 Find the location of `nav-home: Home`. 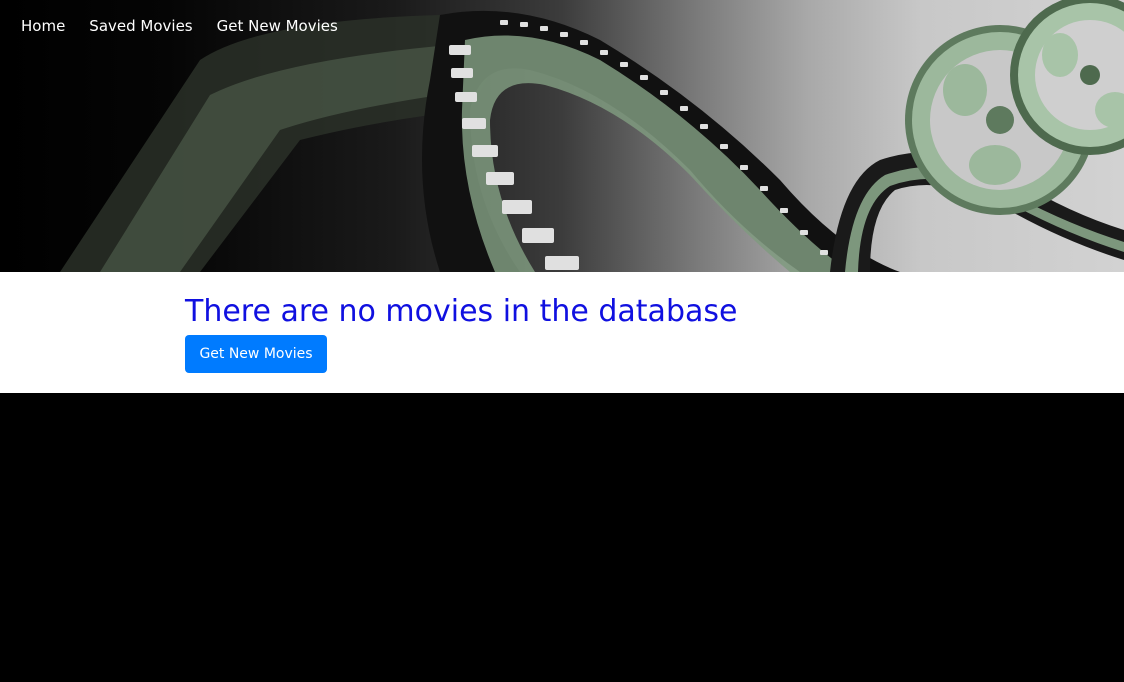

nav-home: Home is located at coordinates (43, 26).